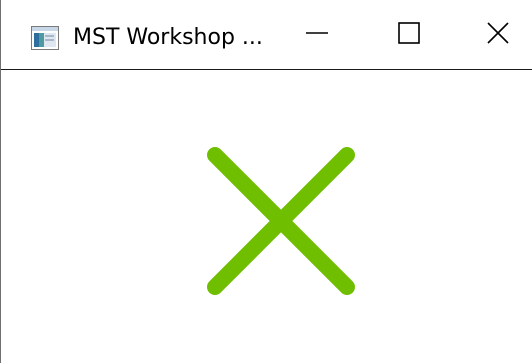  I want to click on close-button, so click(492, 34).